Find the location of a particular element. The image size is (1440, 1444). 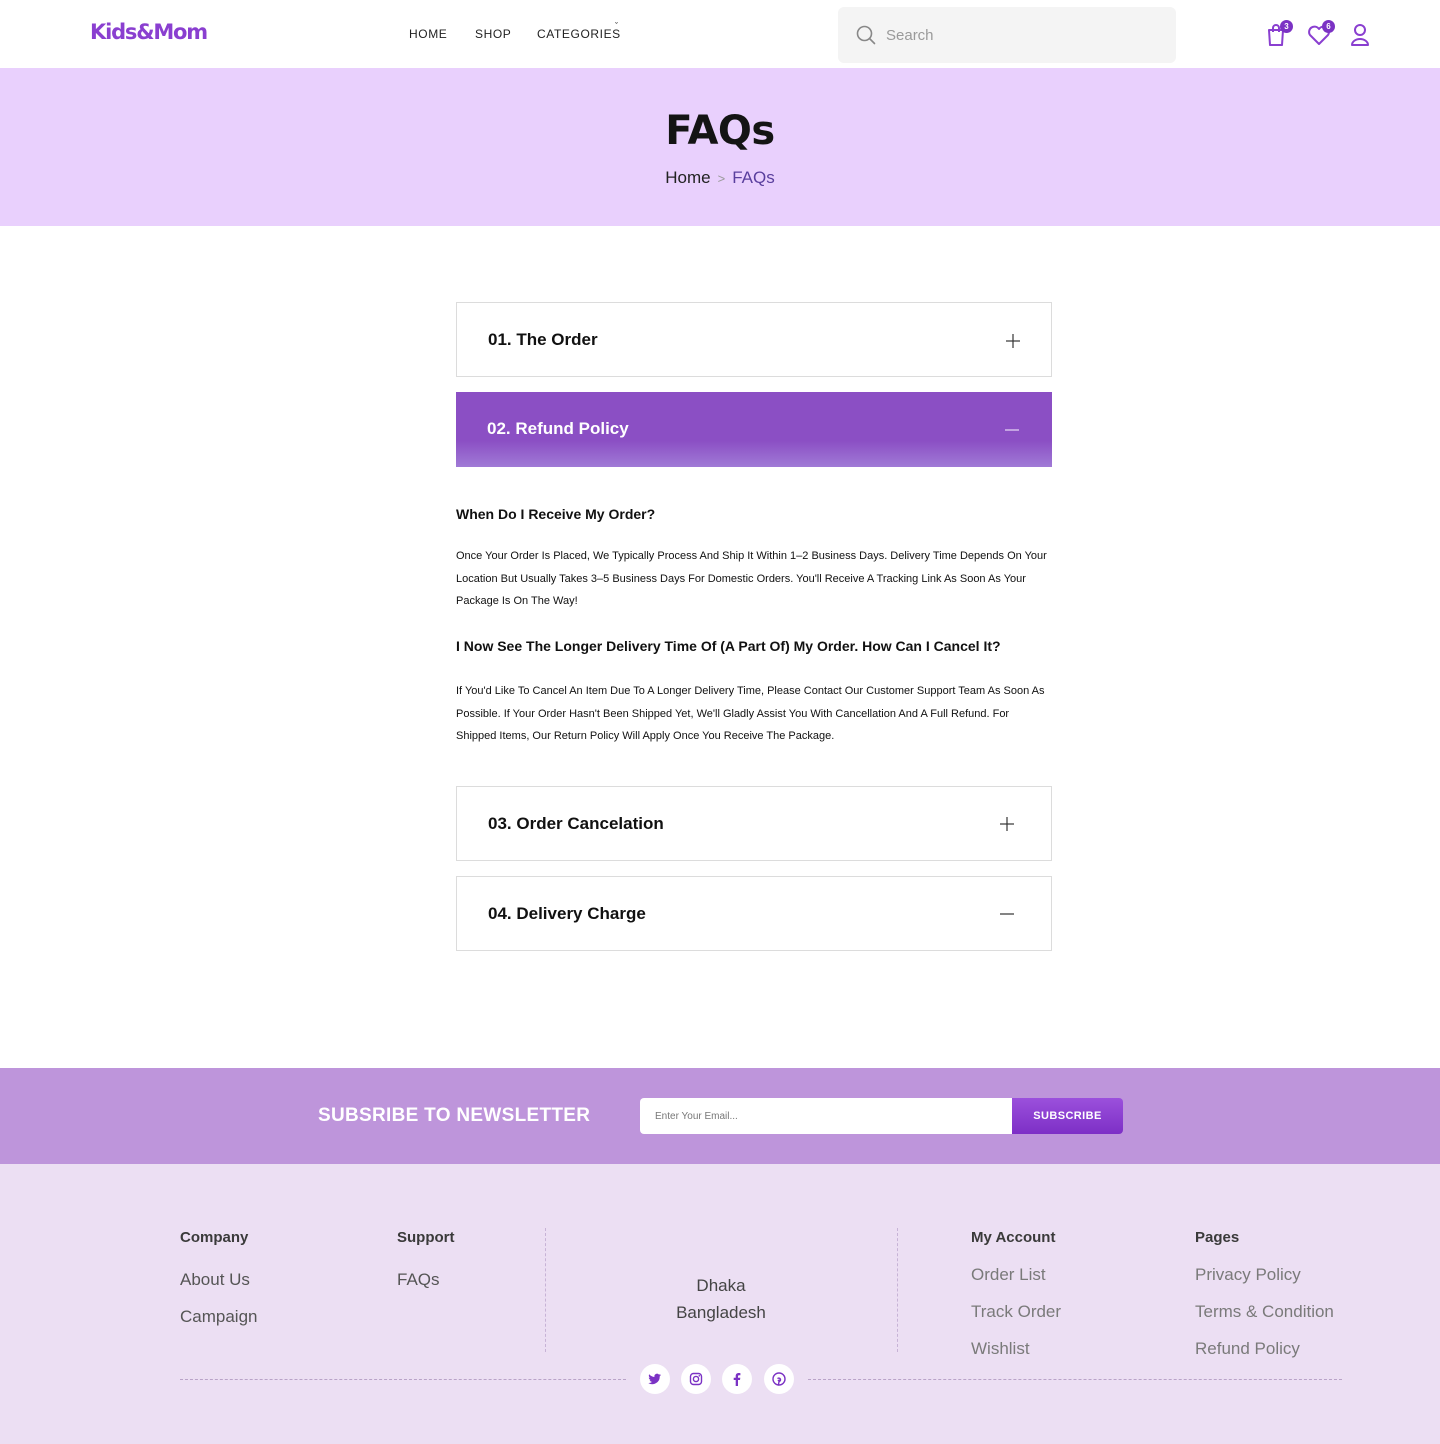

faq-item-the-order: 01. The Order is located at coordinates (754, 339).